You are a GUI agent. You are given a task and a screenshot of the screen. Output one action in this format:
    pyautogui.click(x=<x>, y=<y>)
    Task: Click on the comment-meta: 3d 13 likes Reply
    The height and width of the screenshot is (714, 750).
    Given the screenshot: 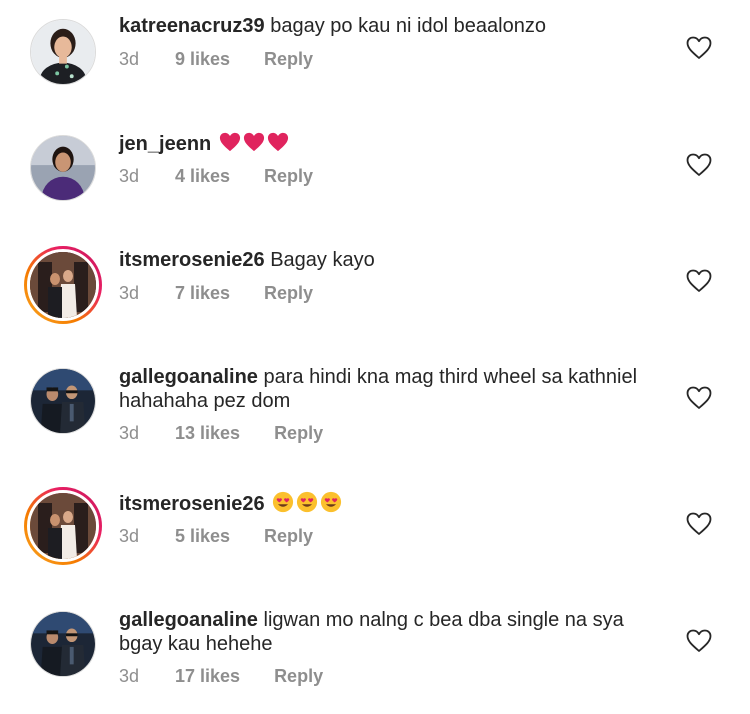 What is the action you would take?
    pyautogui.click(x=221, y=433)
    